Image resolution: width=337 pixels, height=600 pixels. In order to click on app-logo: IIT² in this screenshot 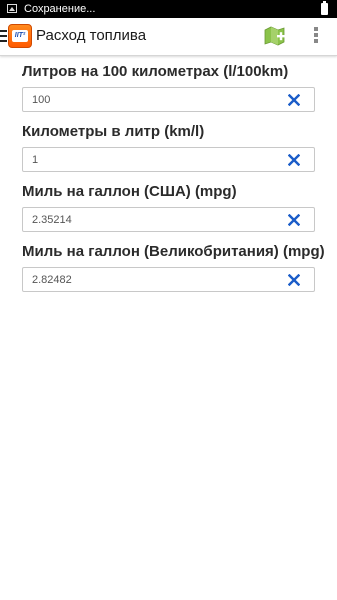, I will do `click(20, 36)`.